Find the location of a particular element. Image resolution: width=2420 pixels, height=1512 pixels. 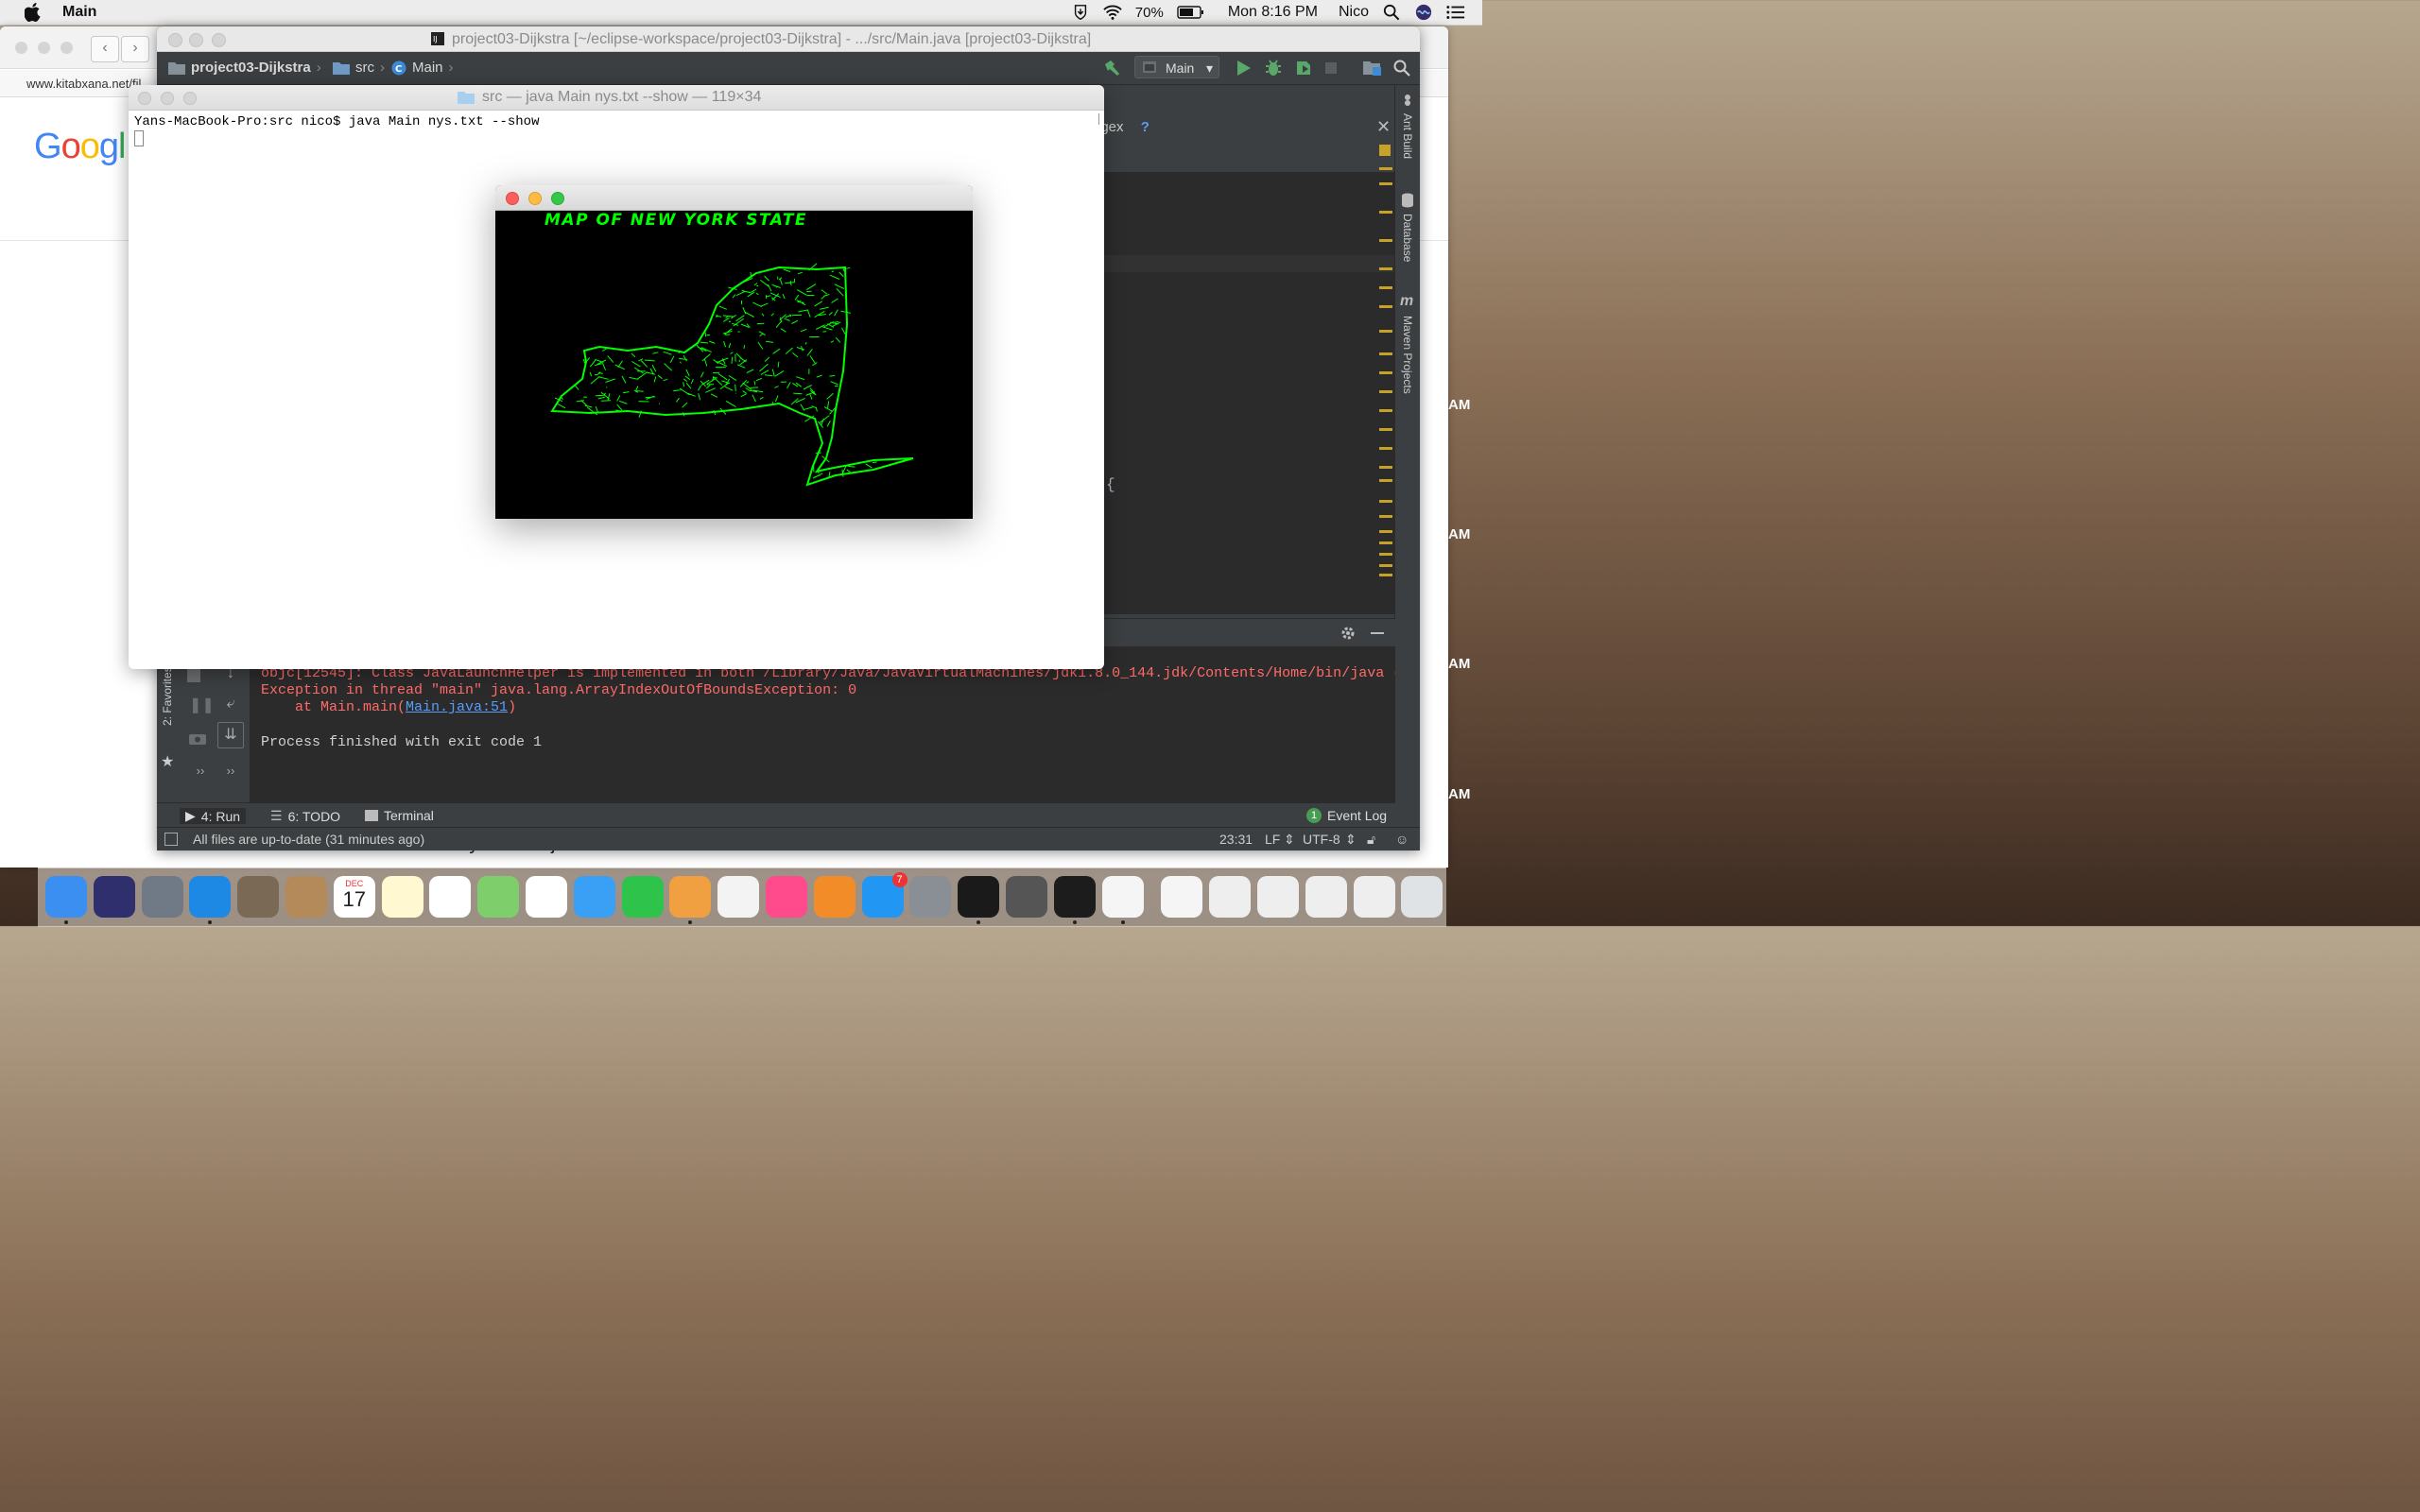

messages-icon is located at coordinates (594, 897).